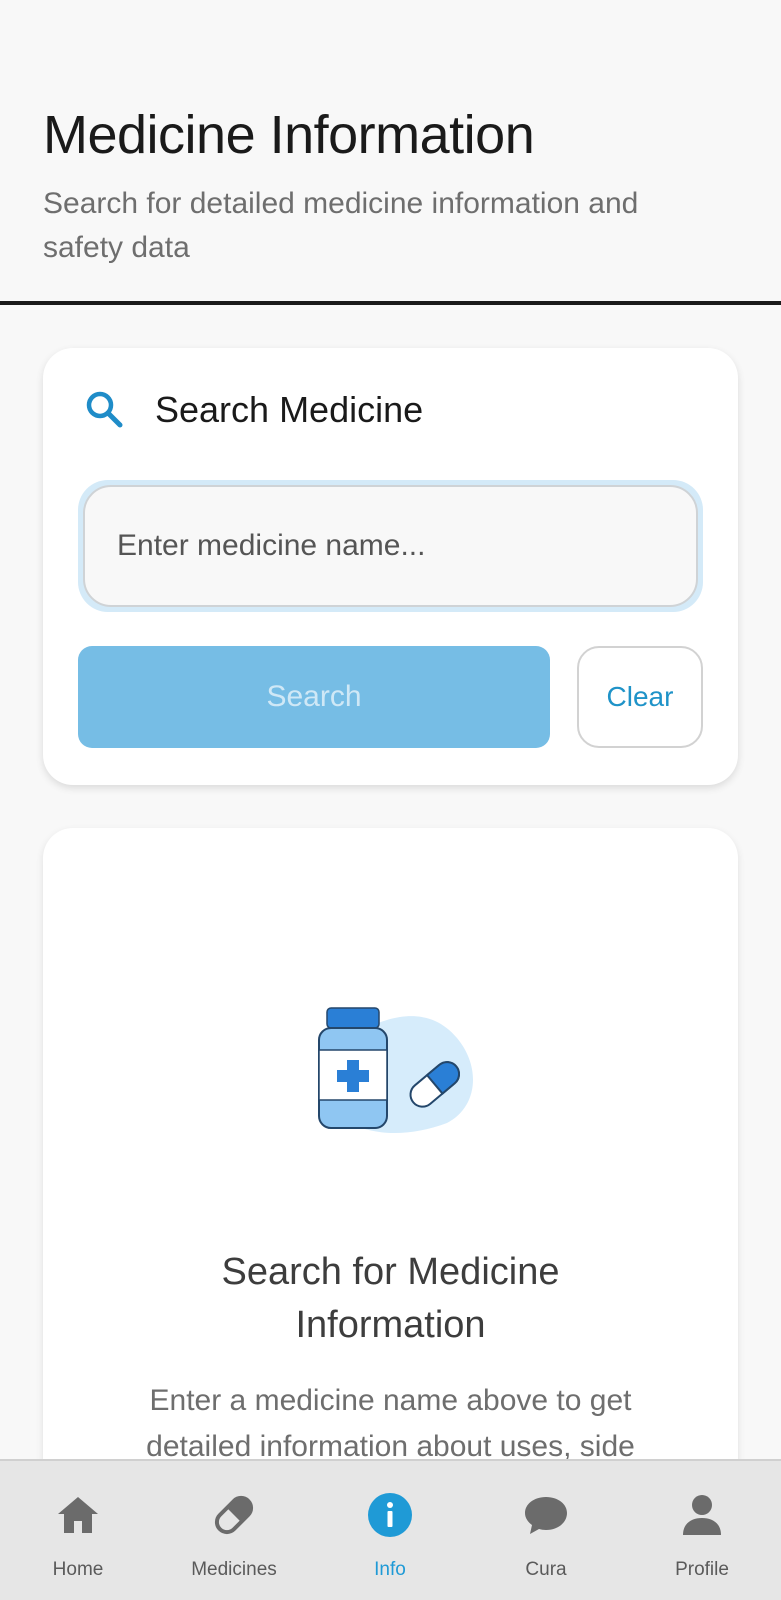 The height and width of the screenshot is (1600, 781). I want to click on nav-item-cura: Cura, so click(546, 1530).